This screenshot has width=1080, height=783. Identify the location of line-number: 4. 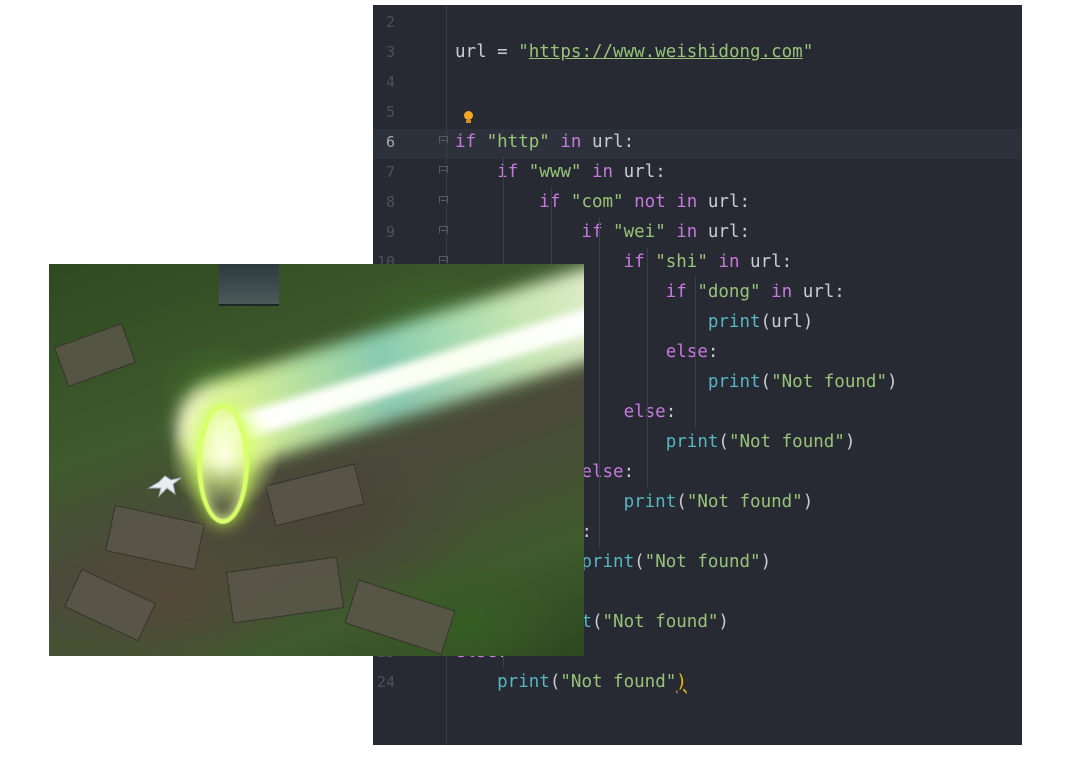
(390, 82).